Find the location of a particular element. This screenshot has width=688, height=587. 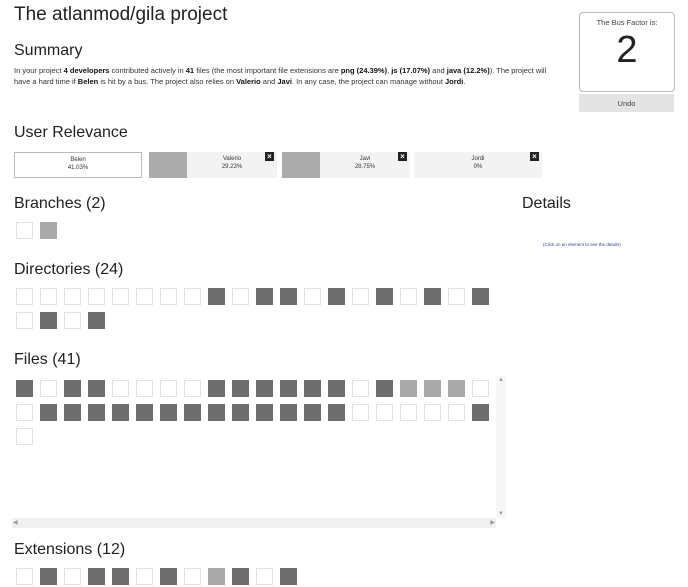

bus-factor-value: 2 is located at coordinates (627, 50).